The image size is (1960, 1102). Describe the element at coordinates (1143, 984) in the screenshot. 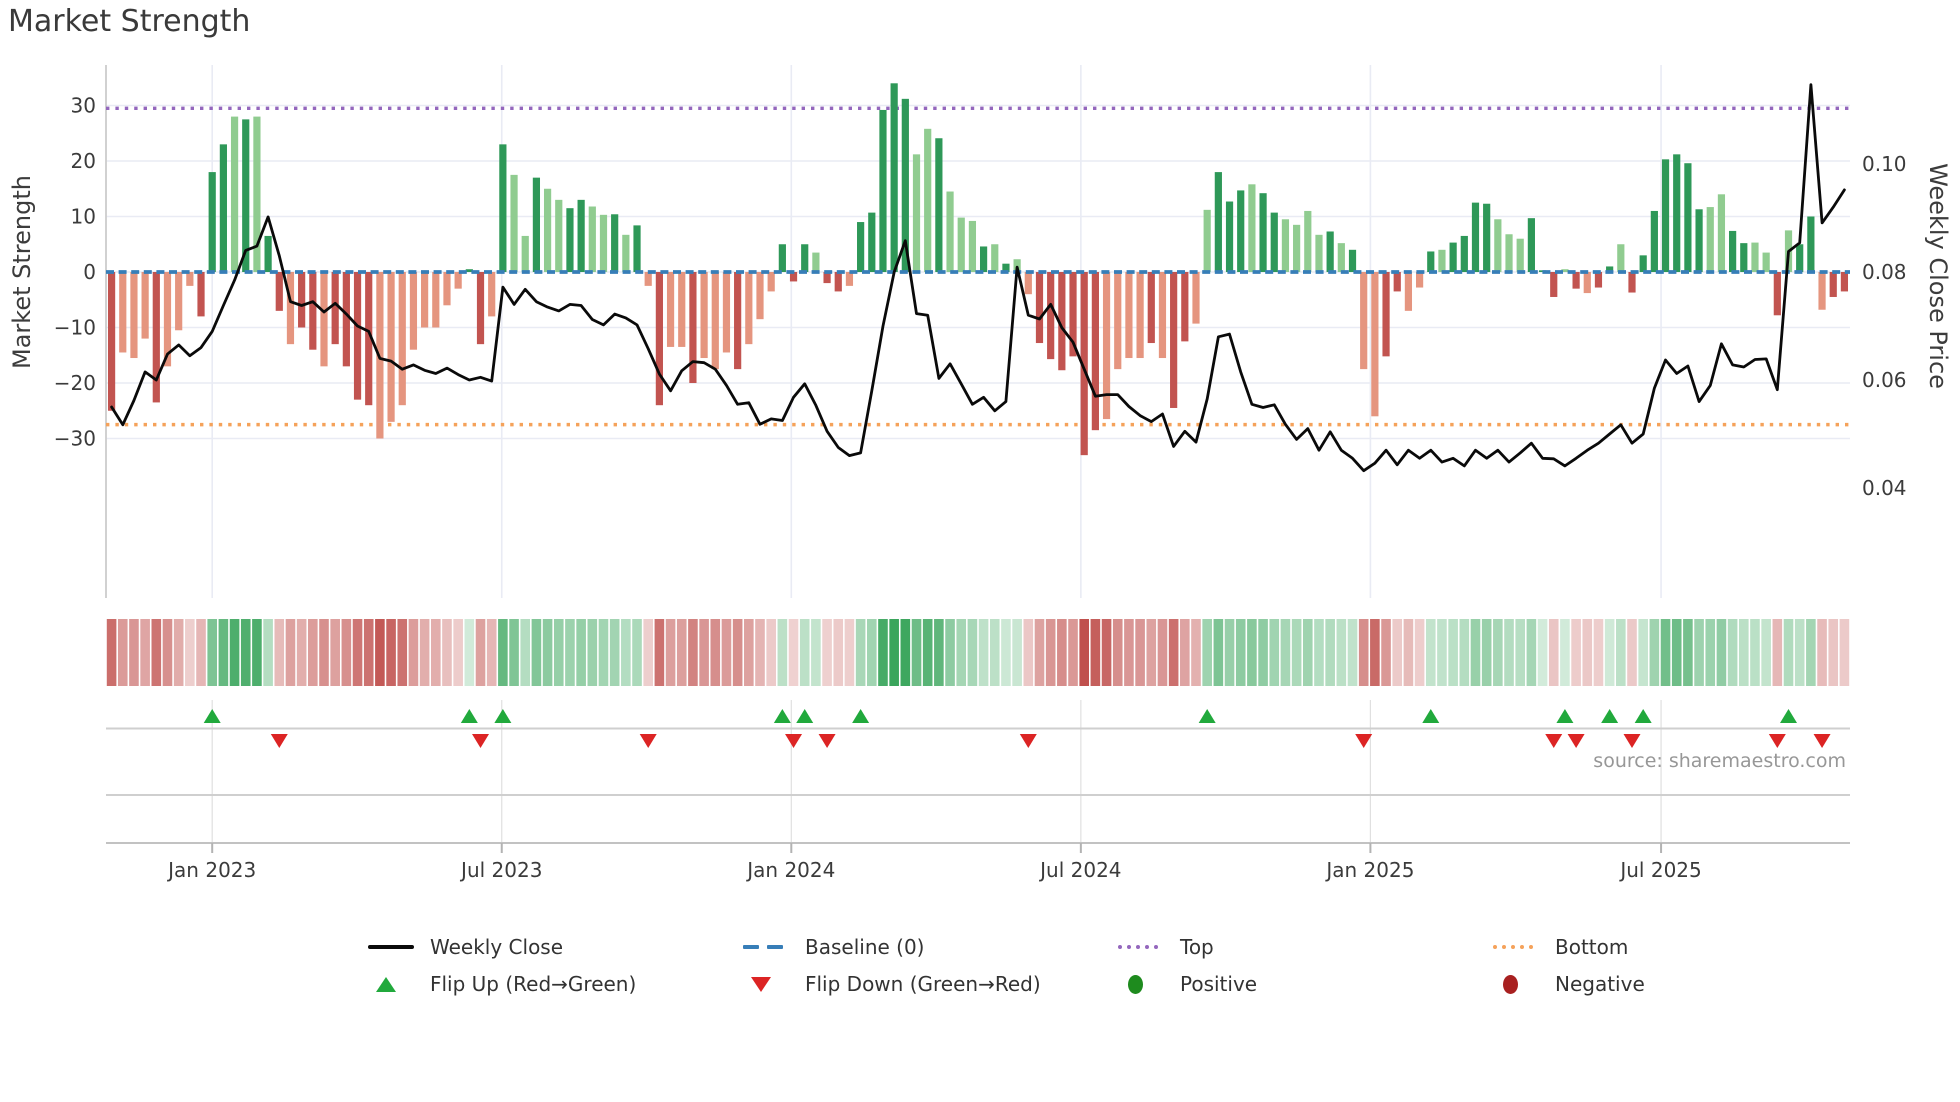

I see `positive-dot-icon` at that location.